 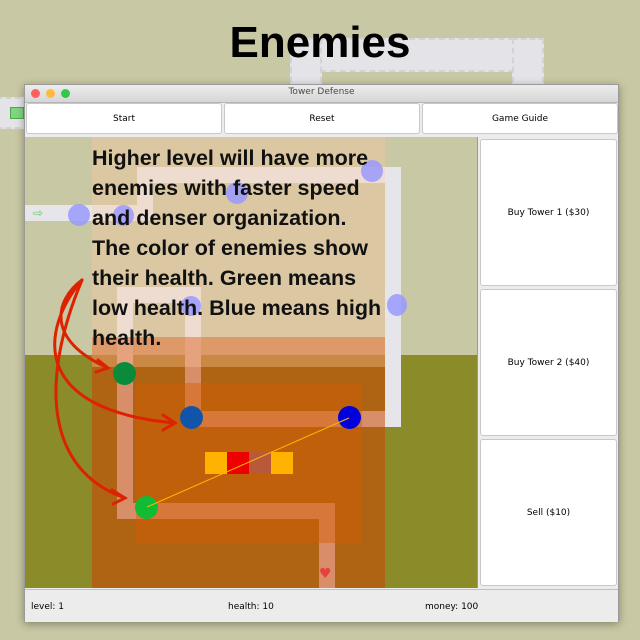 What do you see at coordinates (124, 118) in the screenshot?
I see `start-button: Start` at bounding box center [124, 118].